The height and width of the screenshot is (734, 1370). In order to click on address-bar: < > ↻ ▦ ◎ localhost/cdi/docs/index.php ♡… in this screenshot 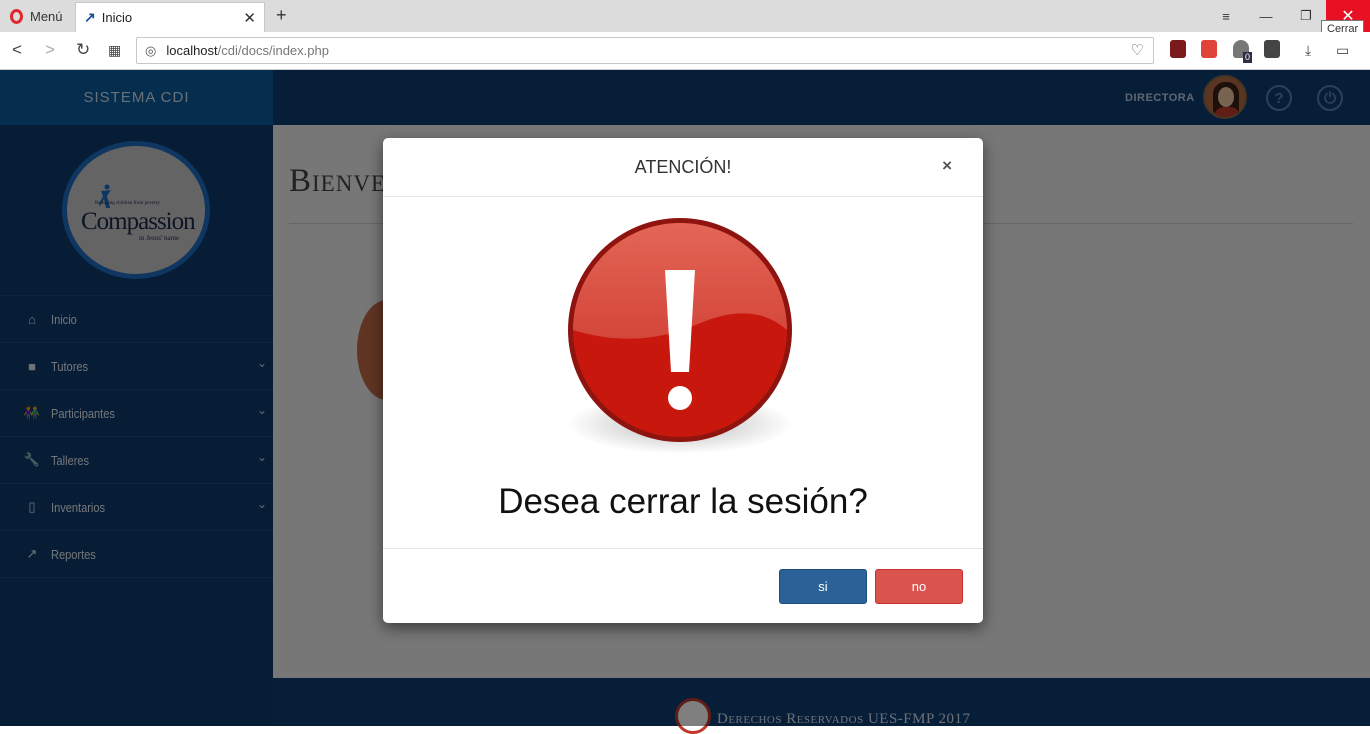, I will do `click(685, 51)`.